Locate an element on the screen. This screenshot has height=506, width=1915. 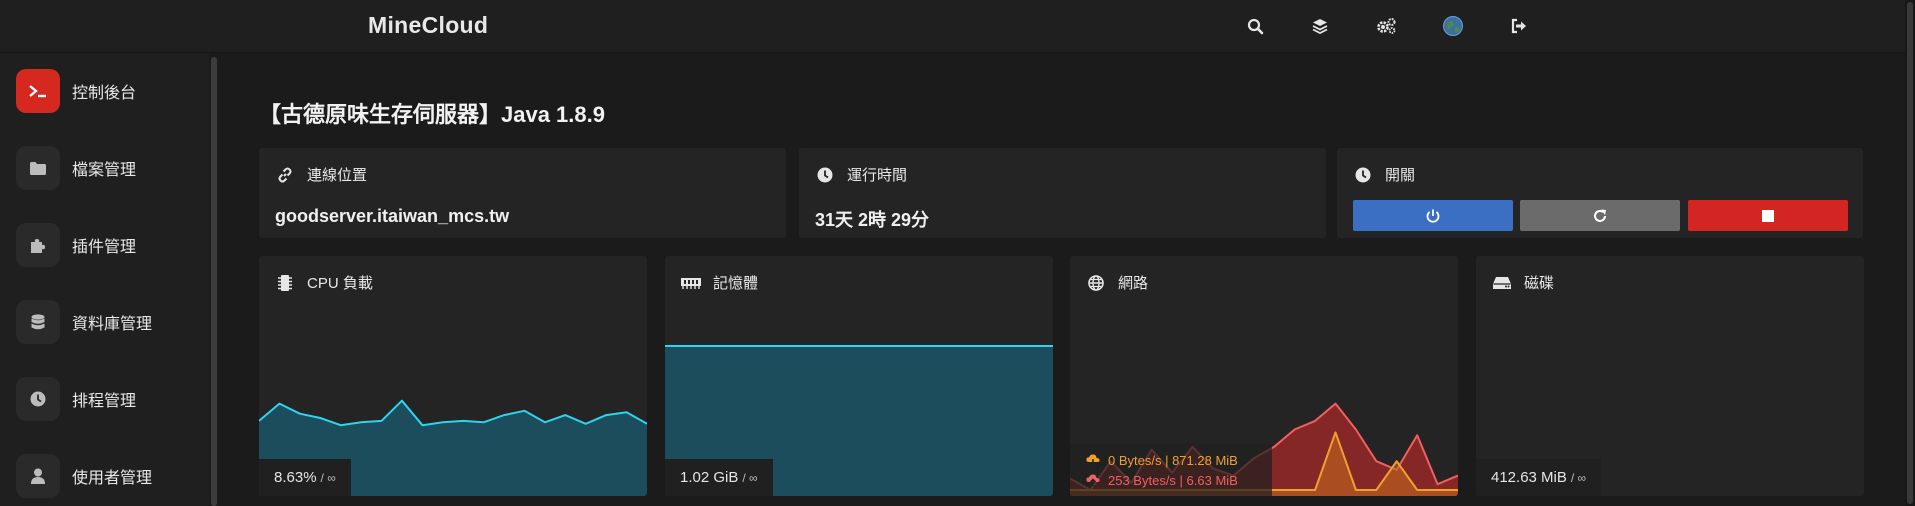
sidebar-item-console: 控制後台 is located at coordinates (111, 91).